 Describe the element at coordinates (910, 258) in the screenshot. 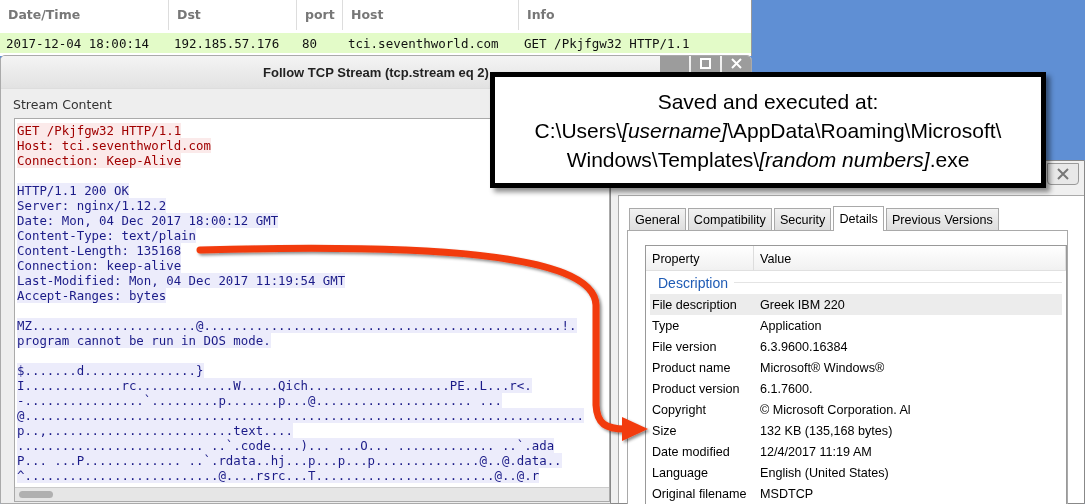

I see `column-header: Value` at that location.